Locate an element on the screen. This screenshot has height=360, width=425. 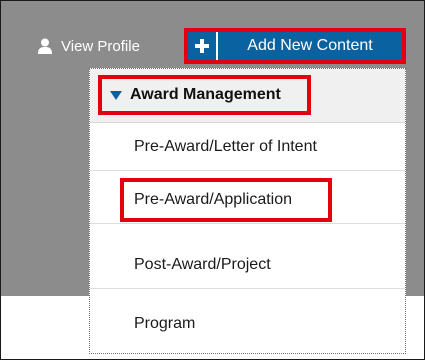
view-profile-label: View Profile is located at coordinates (100, 46).